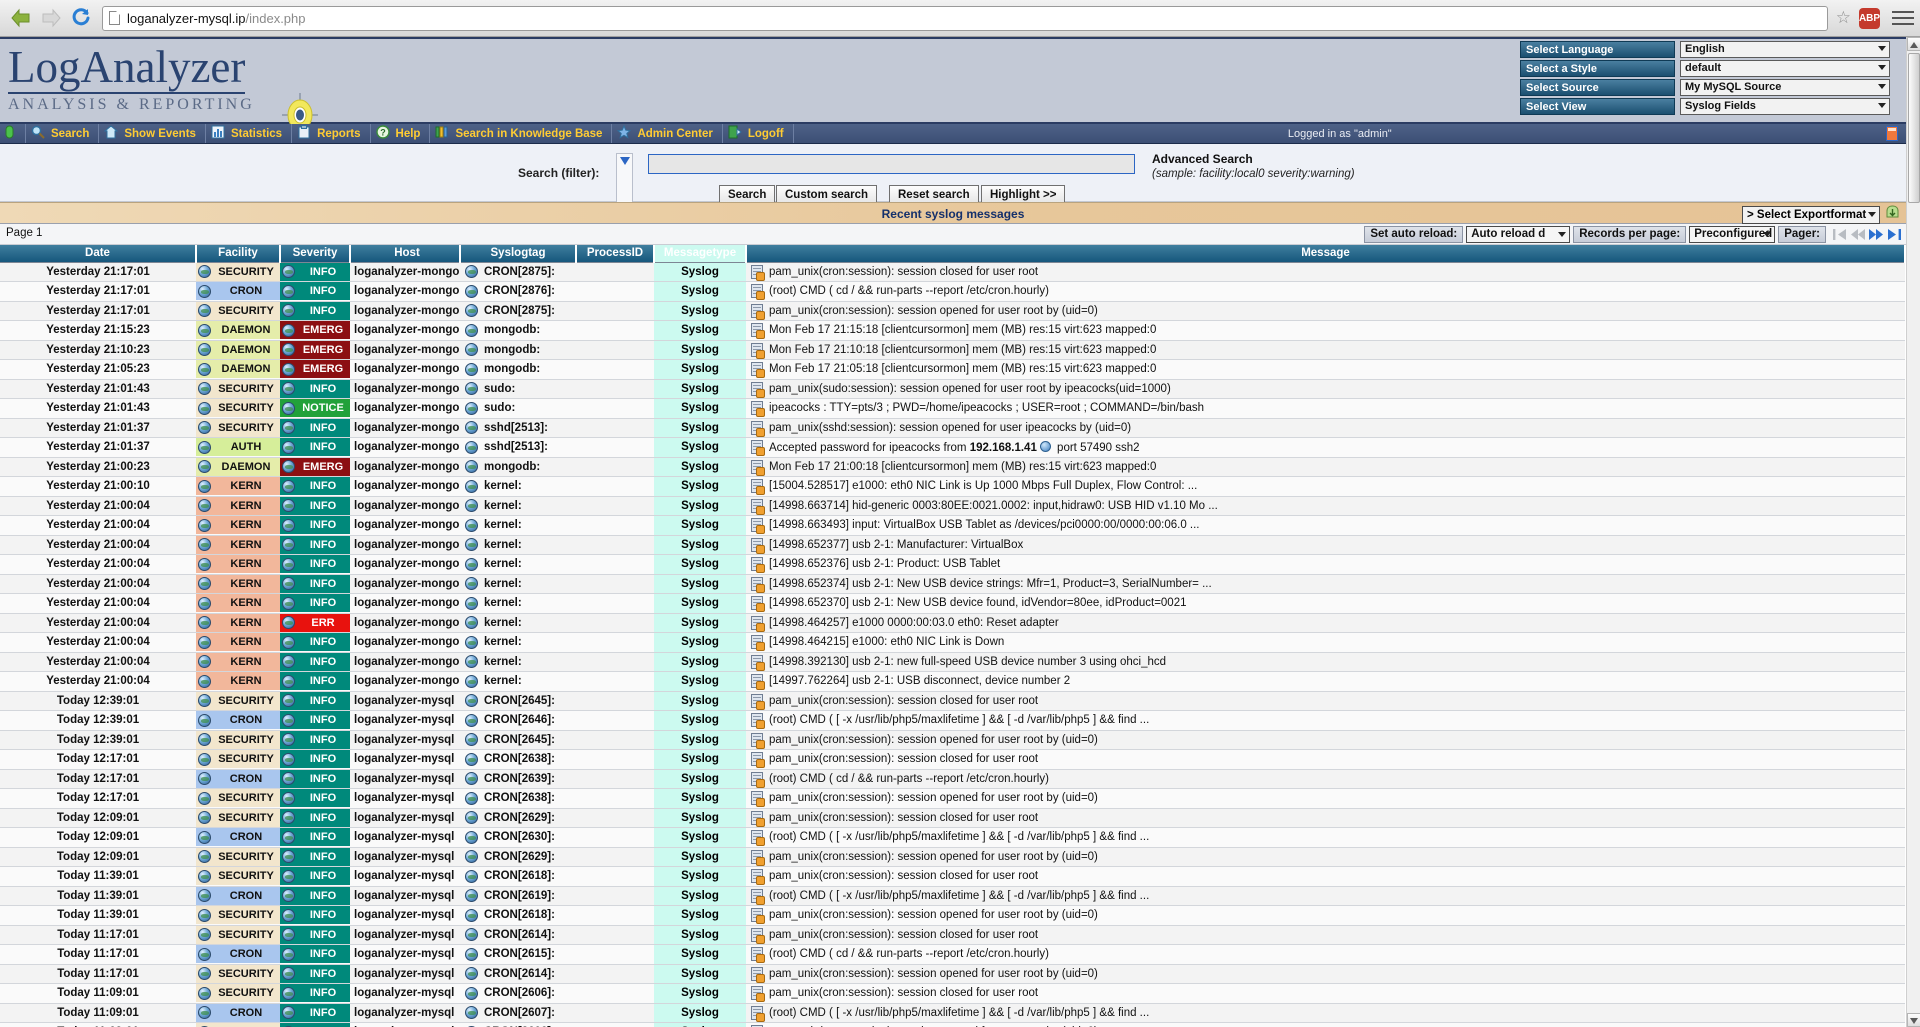  I want to click on nav-item-knowledge-base: Search in Knowledge Base, so click(521, 133).